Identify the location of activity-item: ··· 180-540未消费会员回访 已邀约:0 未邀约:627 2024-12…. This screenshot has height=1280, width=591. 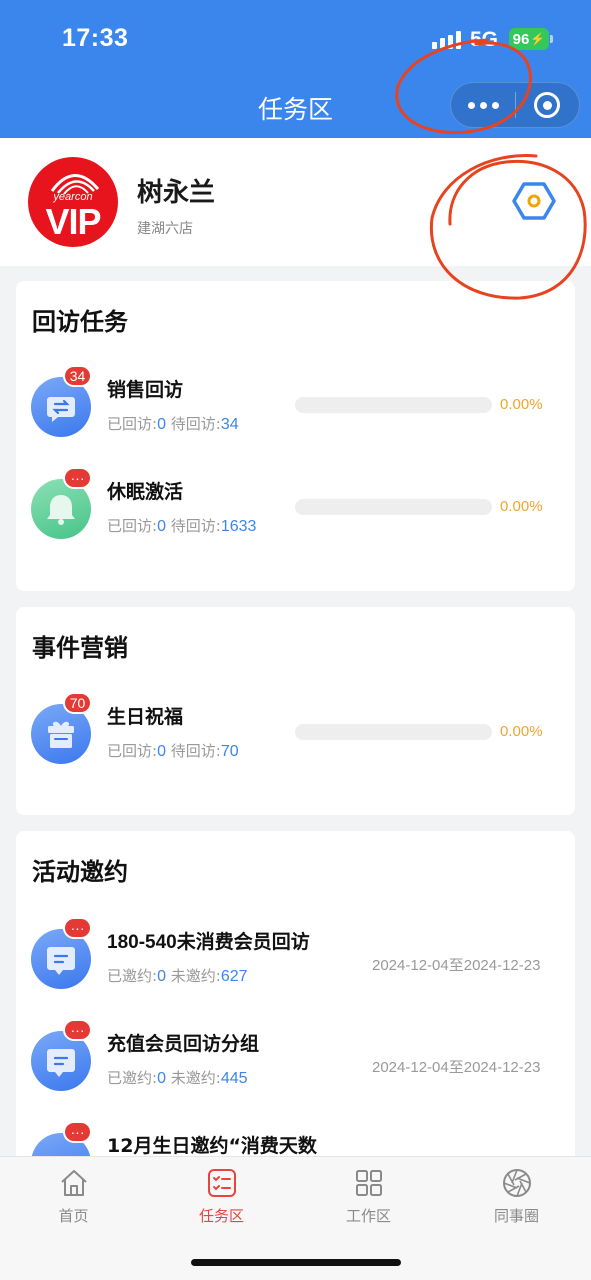
(295, 957).